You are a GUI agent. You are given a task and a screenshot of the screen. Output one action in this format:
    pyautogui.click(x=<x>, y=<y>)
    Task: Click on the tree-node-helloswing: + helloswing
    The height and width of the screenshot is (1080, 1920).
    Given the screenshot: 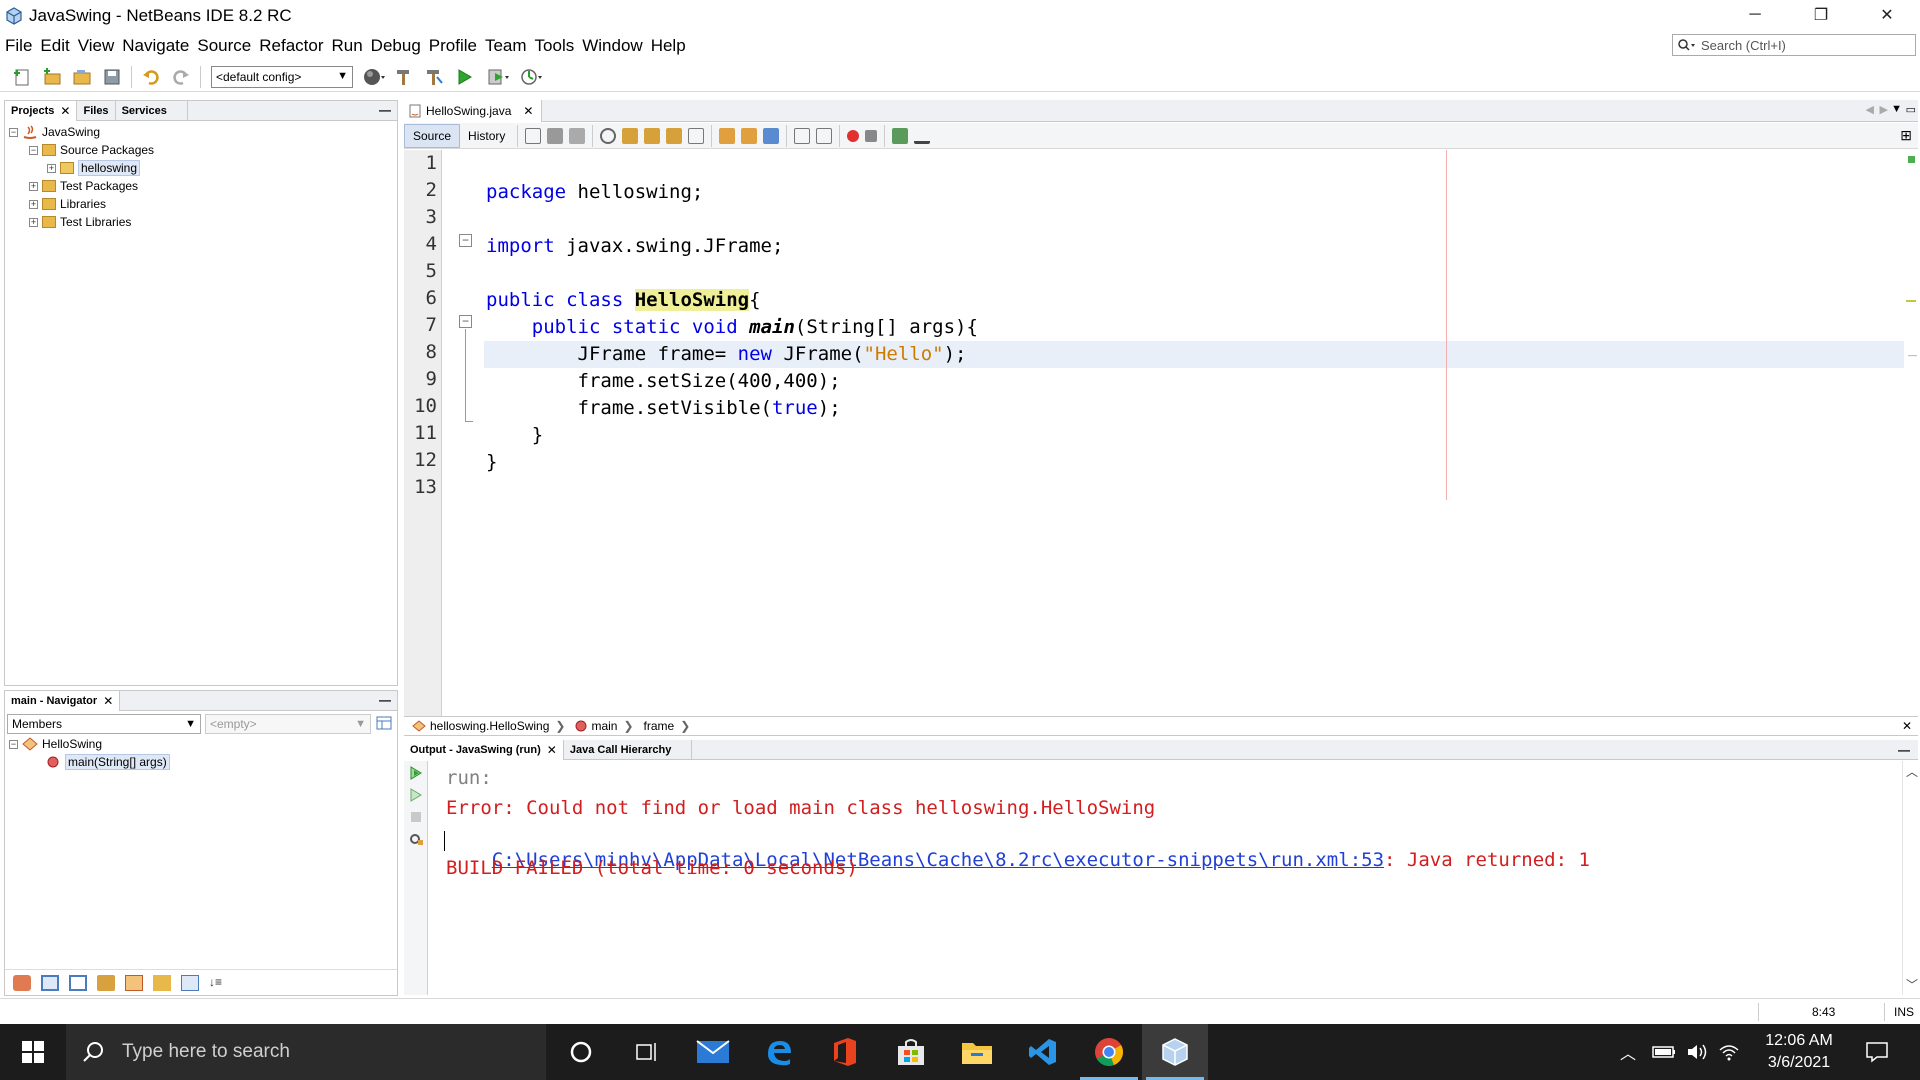 What is the action you would take?
    pyautogui.click(x=94, y=168)
    